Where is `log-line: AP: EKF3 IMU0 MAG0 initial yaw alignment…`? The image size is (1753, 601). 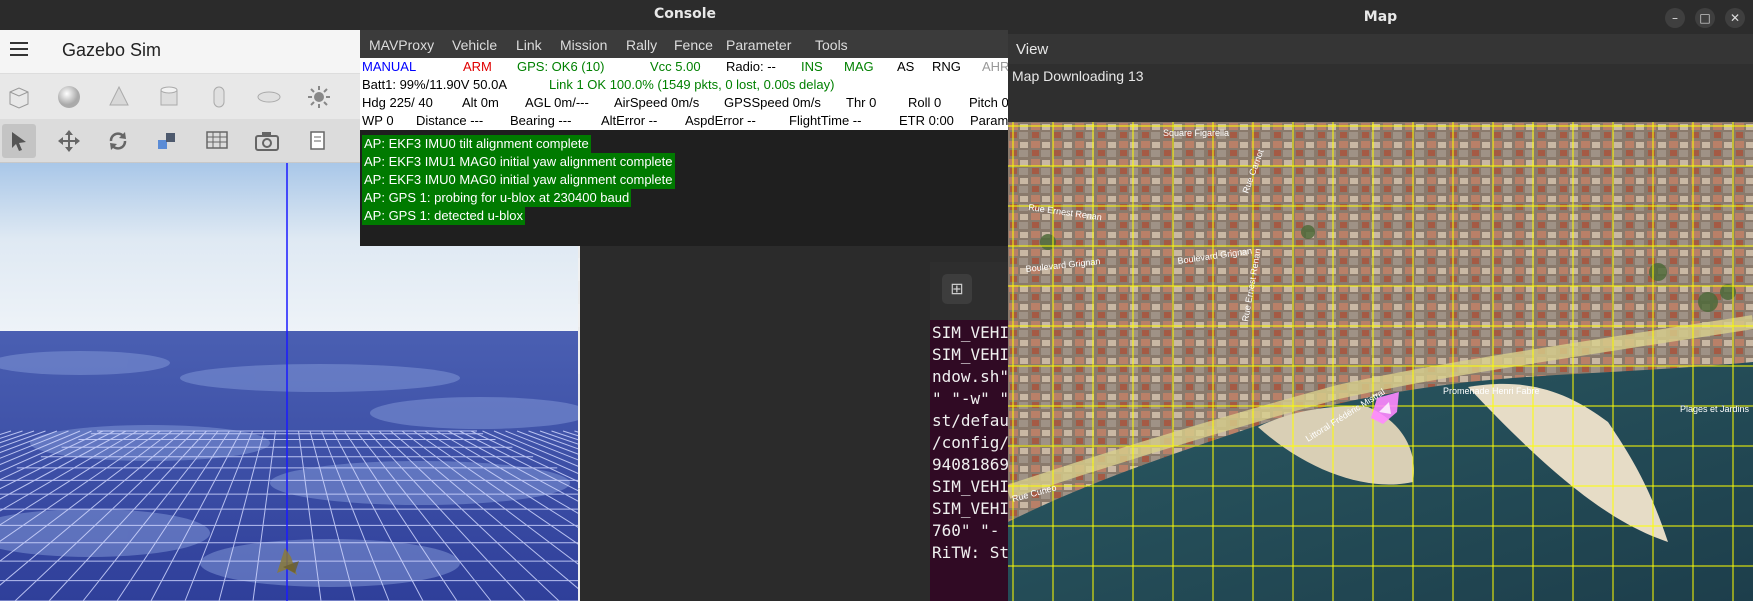 log-line: AP: EKF3 IMU0 MAG0 initial yaw alignment… is located at coordinates (518, 180).